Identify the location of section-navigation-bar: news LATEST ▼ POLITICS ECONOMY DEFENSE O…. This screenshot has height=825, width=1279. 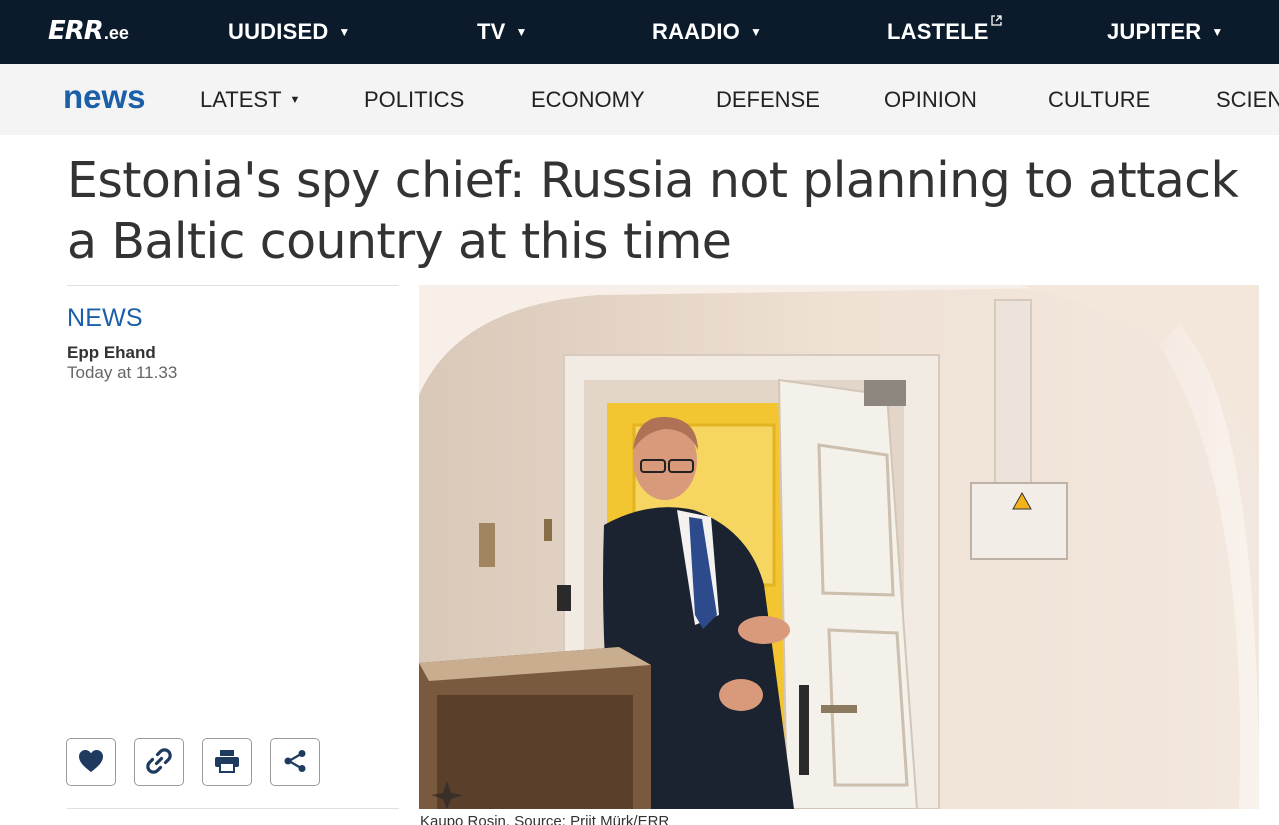
(639, 99).